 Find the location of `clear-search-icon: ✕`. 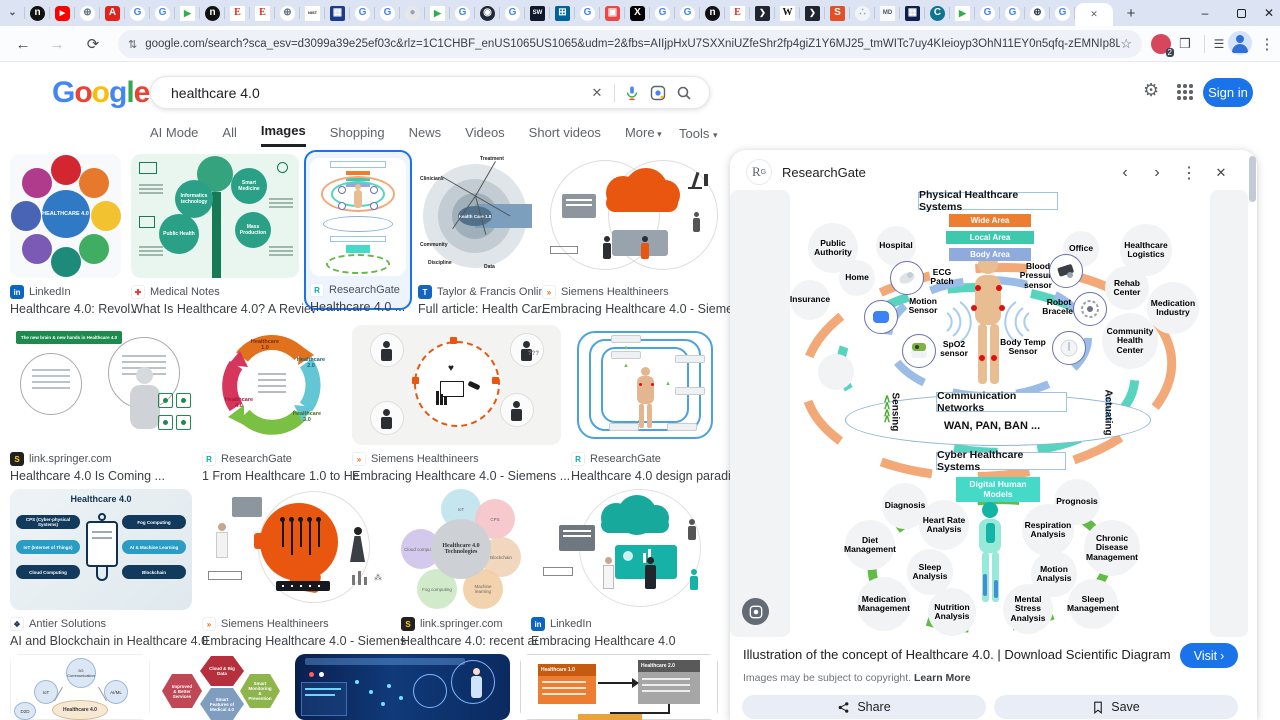

clear-search-icon: ✕ is located at coordinates (597, 93).